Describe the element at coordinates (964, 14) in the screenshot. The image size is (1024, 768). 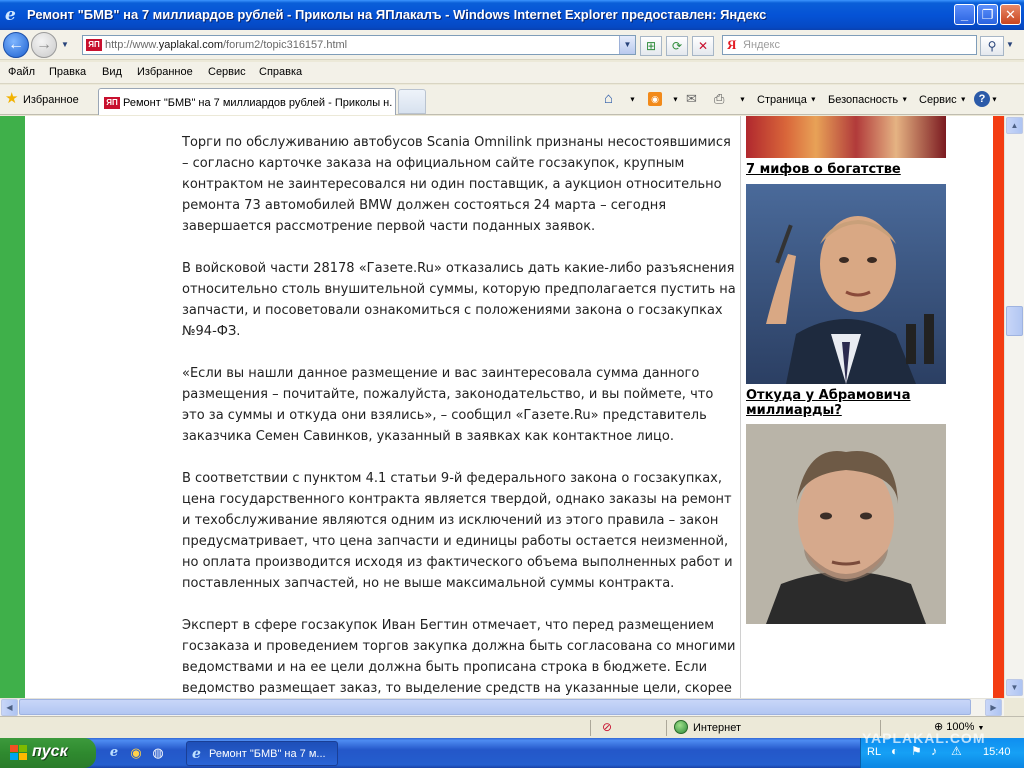
I see `minimize-button: _` at that location.